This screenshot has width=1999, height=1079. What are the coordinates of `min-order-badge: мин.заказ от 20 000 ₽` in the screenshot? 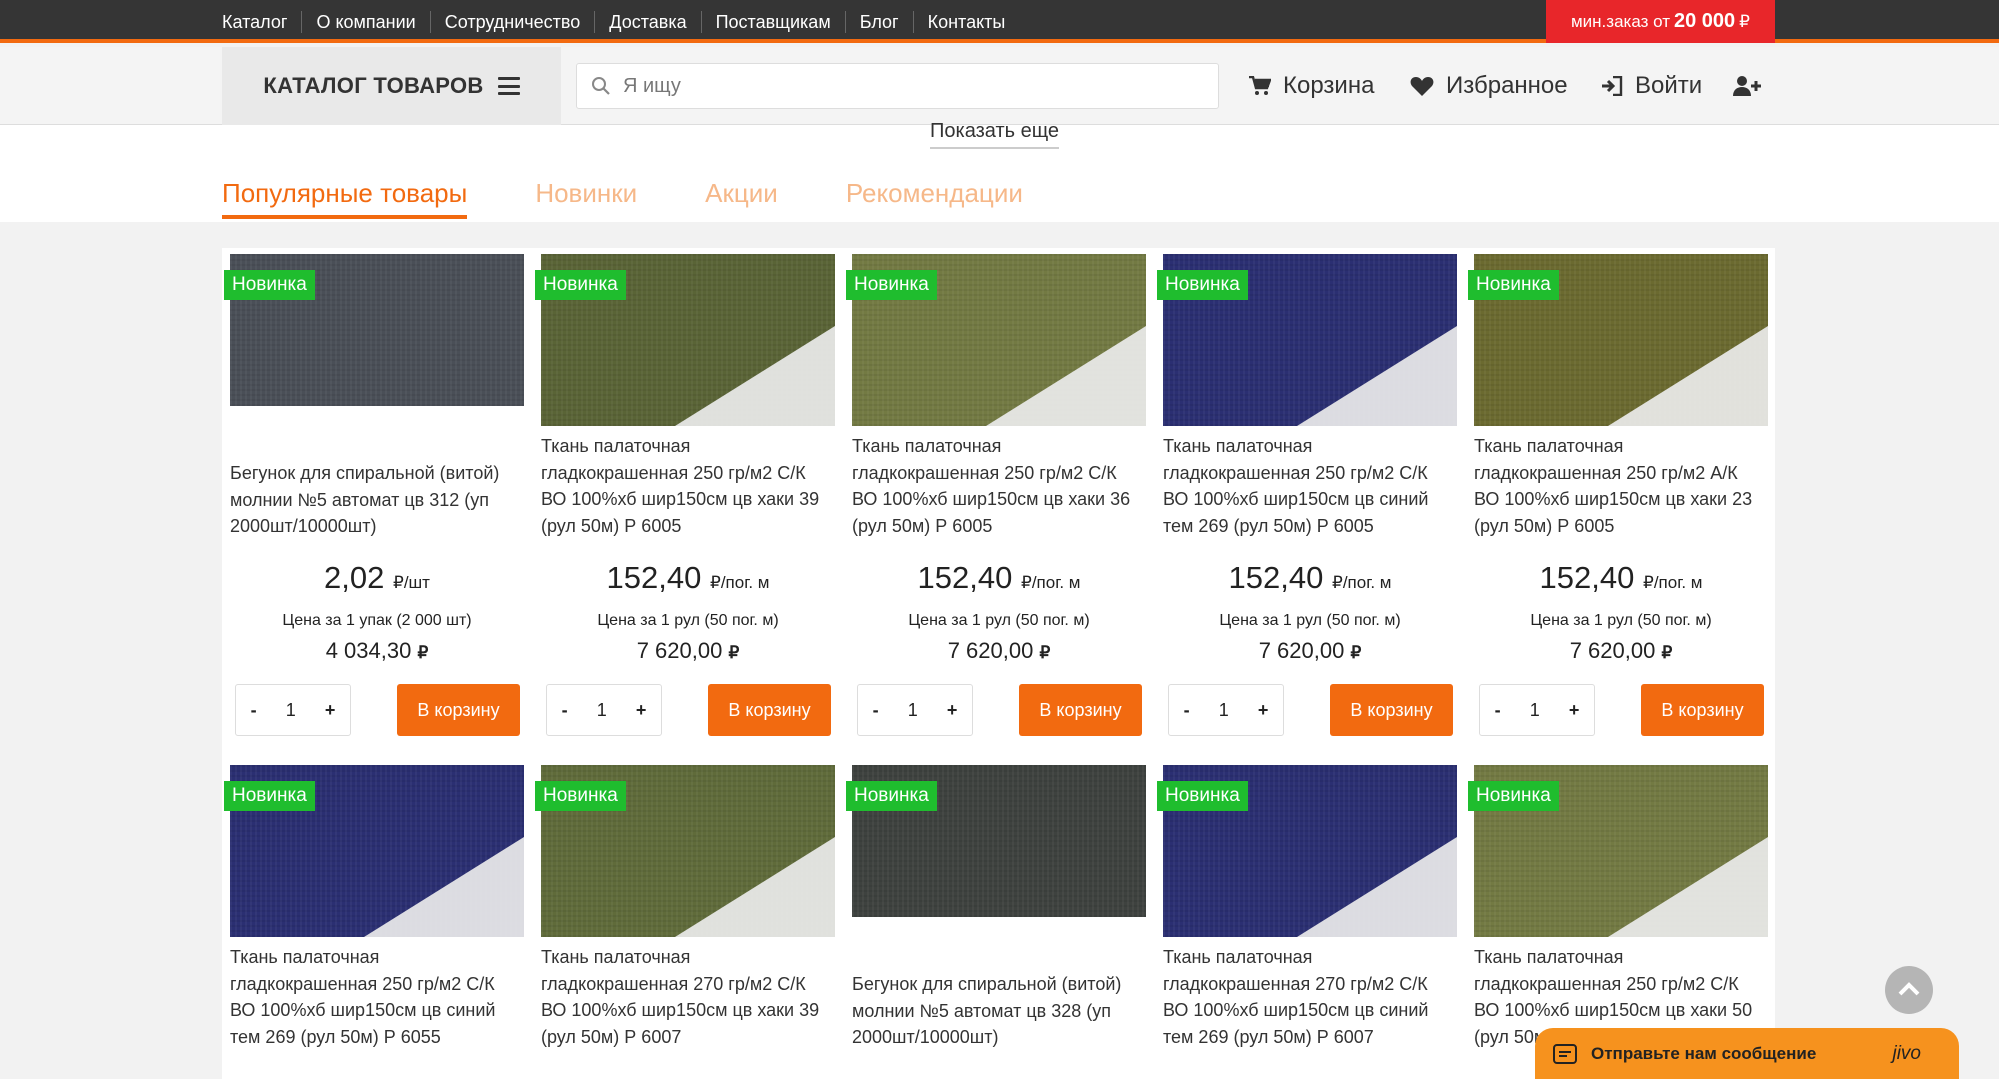 It's located at (1660, 21).